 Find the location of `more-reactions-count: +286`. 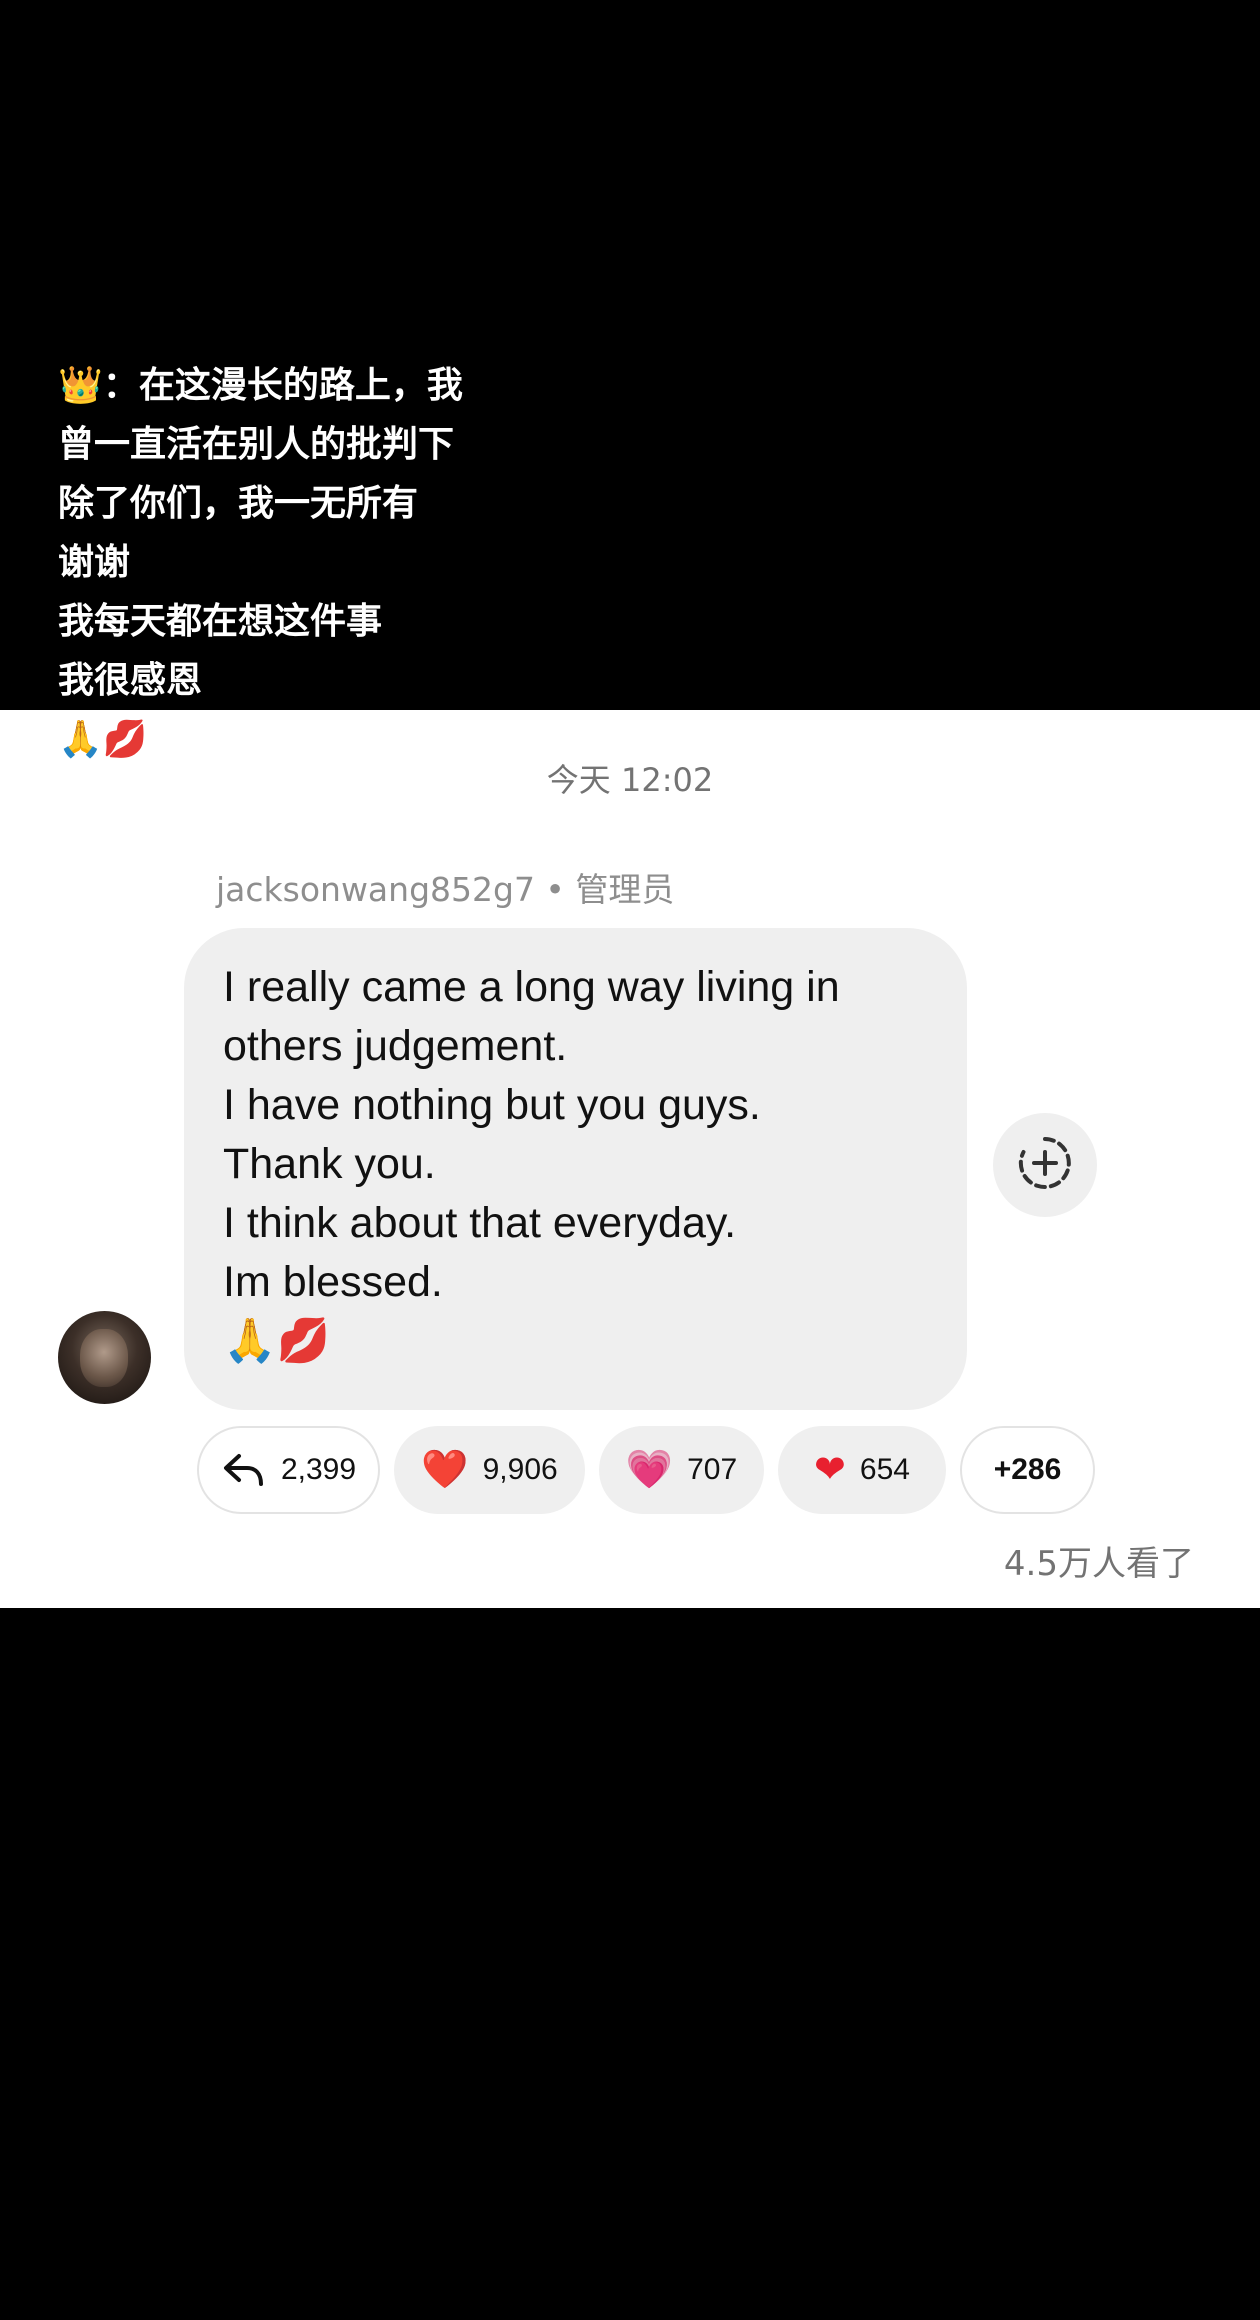

more-reactions-count: +286 is located at coordinates (1027, 1469).